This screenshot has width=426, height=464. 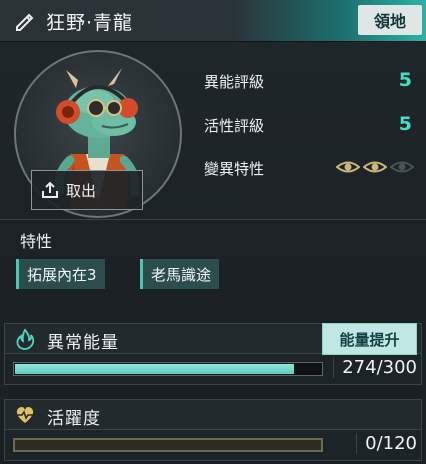 I want to click on activity-section: 活躍度 0/120, so click(x=213, y=430).